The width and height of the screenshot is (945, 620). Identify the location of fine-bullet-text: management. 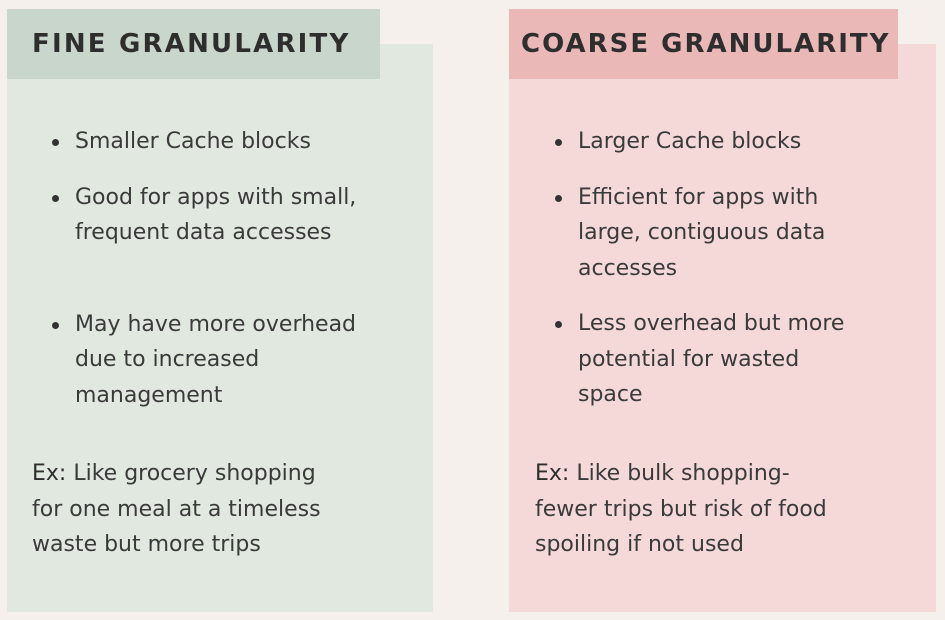
(149, 395).